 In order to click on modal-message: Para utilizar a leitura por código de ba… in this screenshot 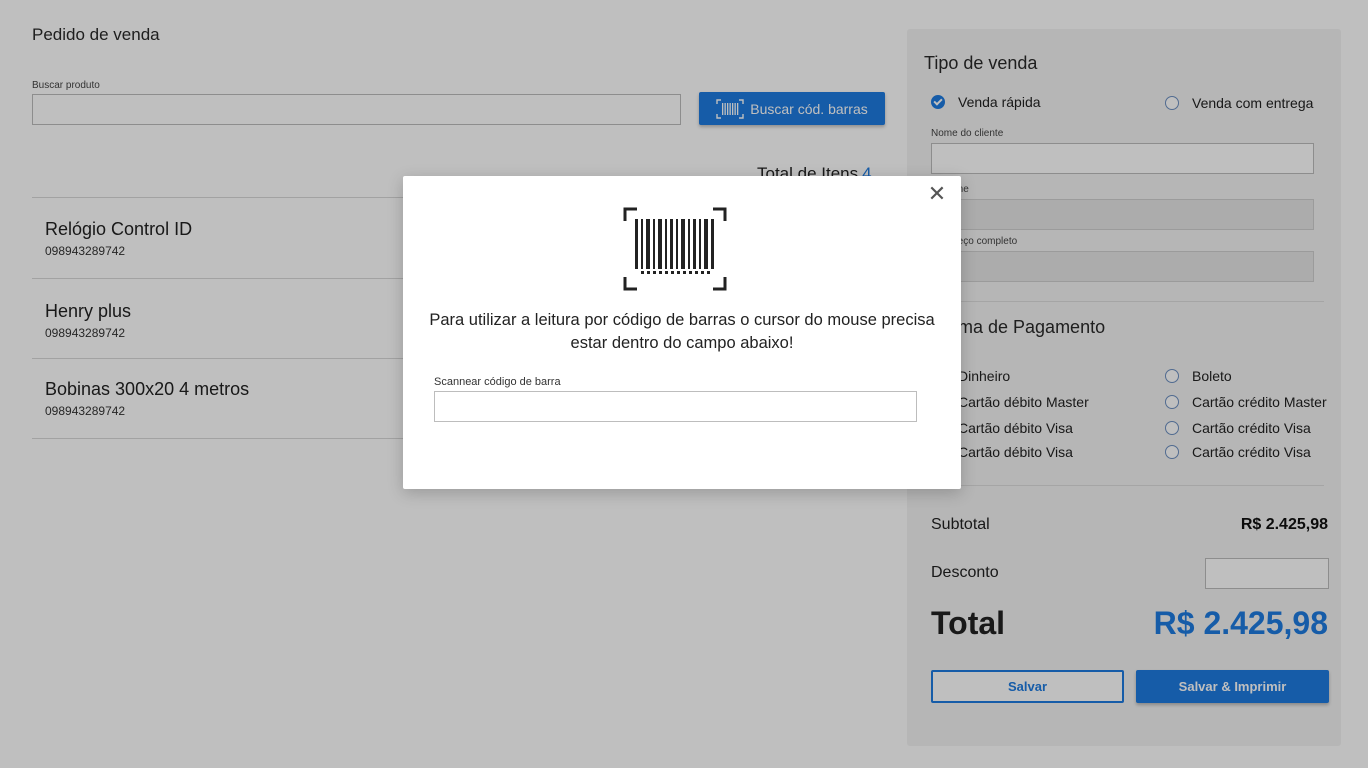, I will do `click(682, 331)`.